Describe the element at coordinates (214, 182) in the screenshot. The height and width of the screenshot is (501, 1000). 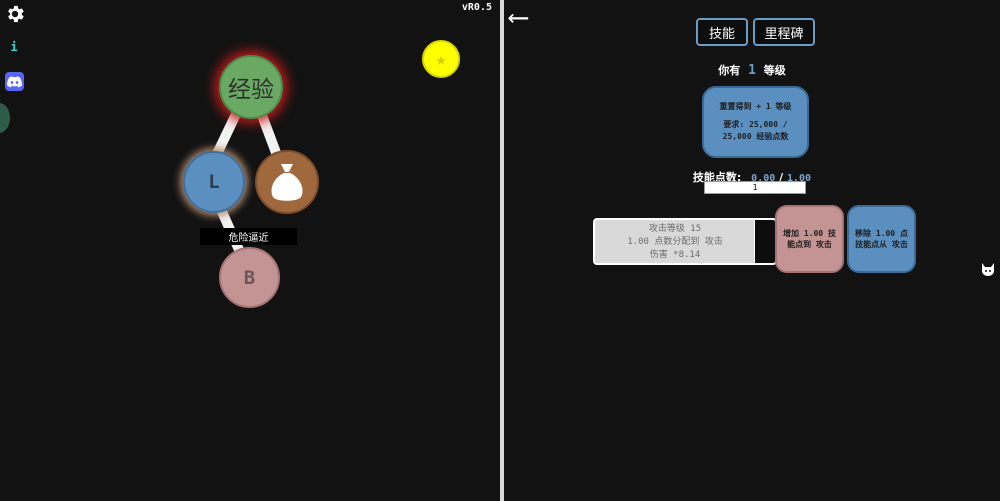
I see `l-node: L` at that location.